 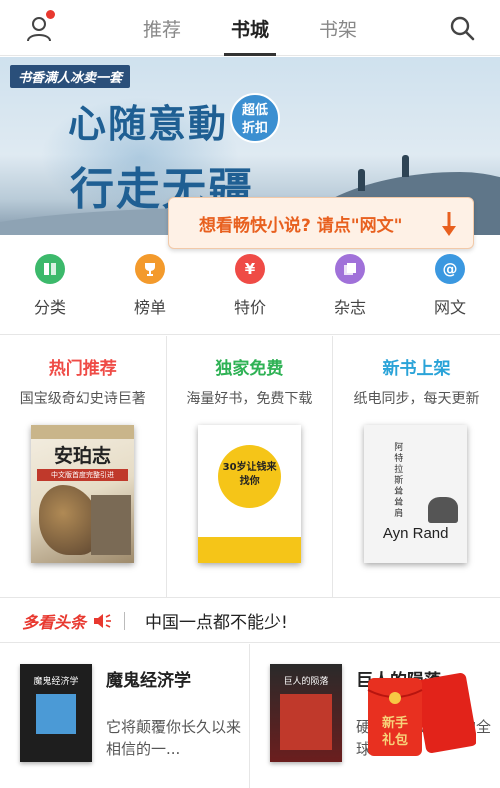 I want to click on column-free: 独家免费 海量好书，免费下载 30岁让钱来找你, so click(x=250, y=467).